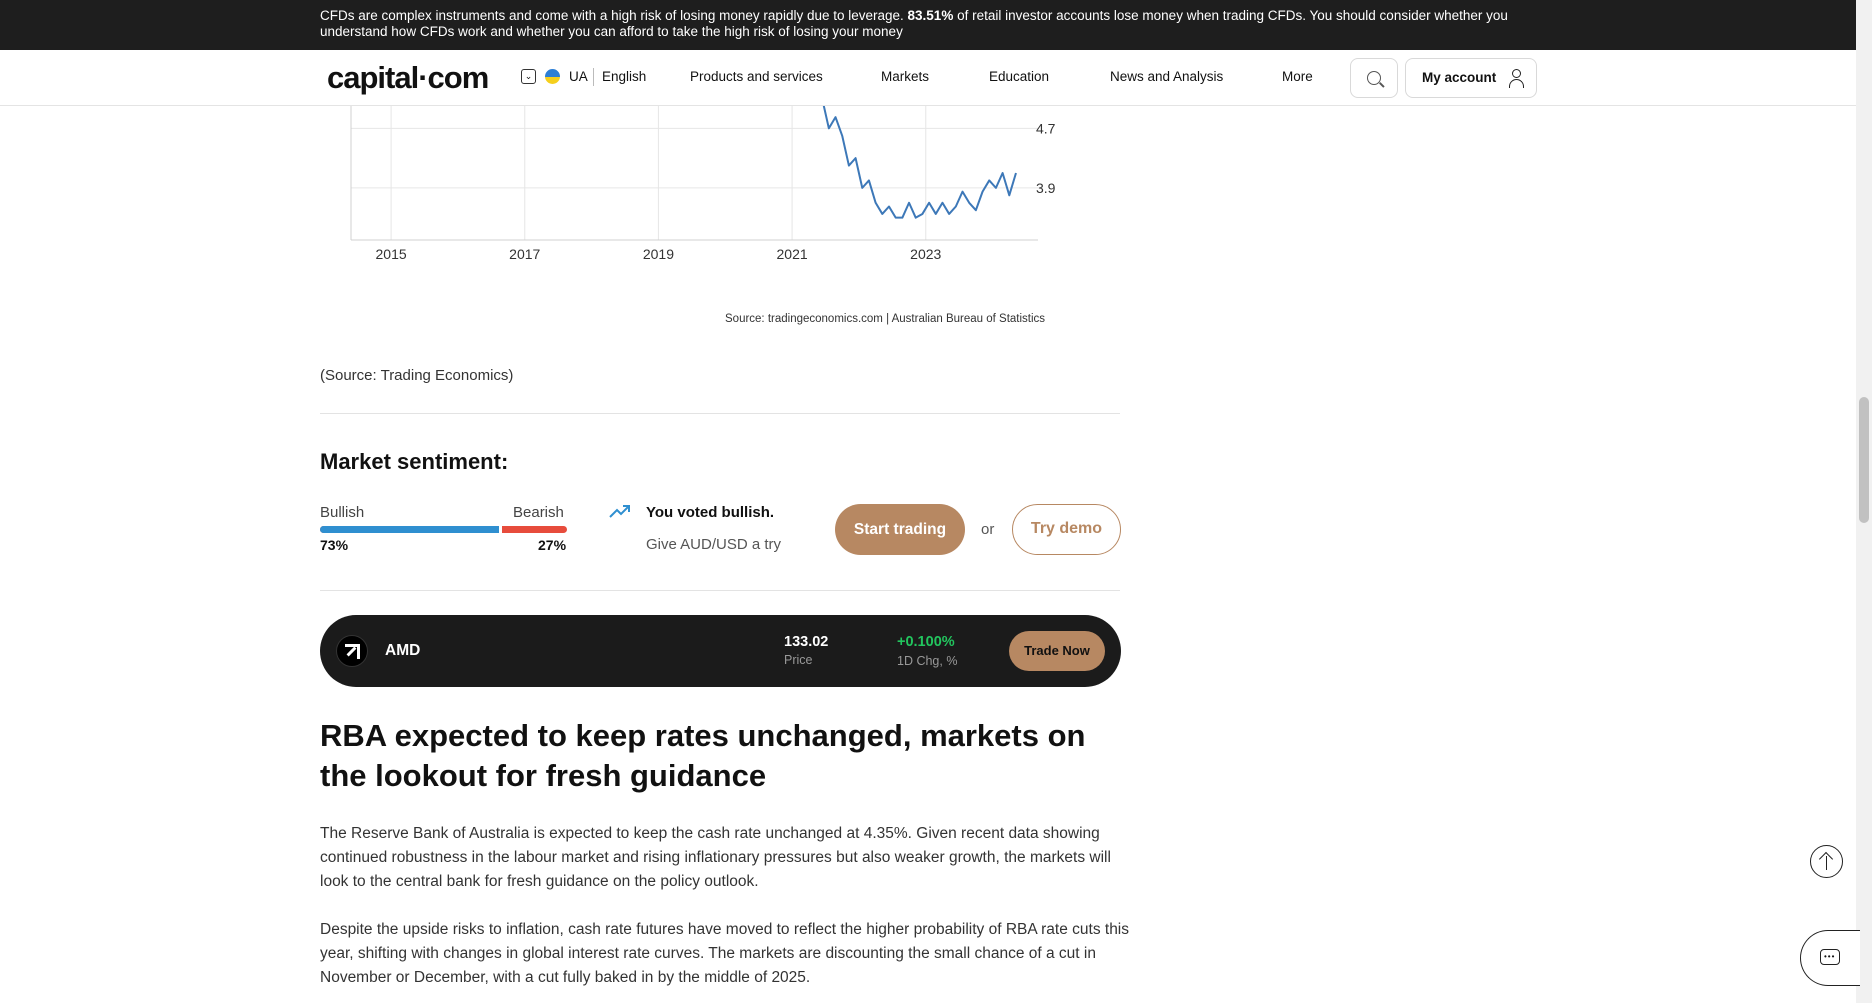  I want to click on nav-more: More, so click(1297, 76).